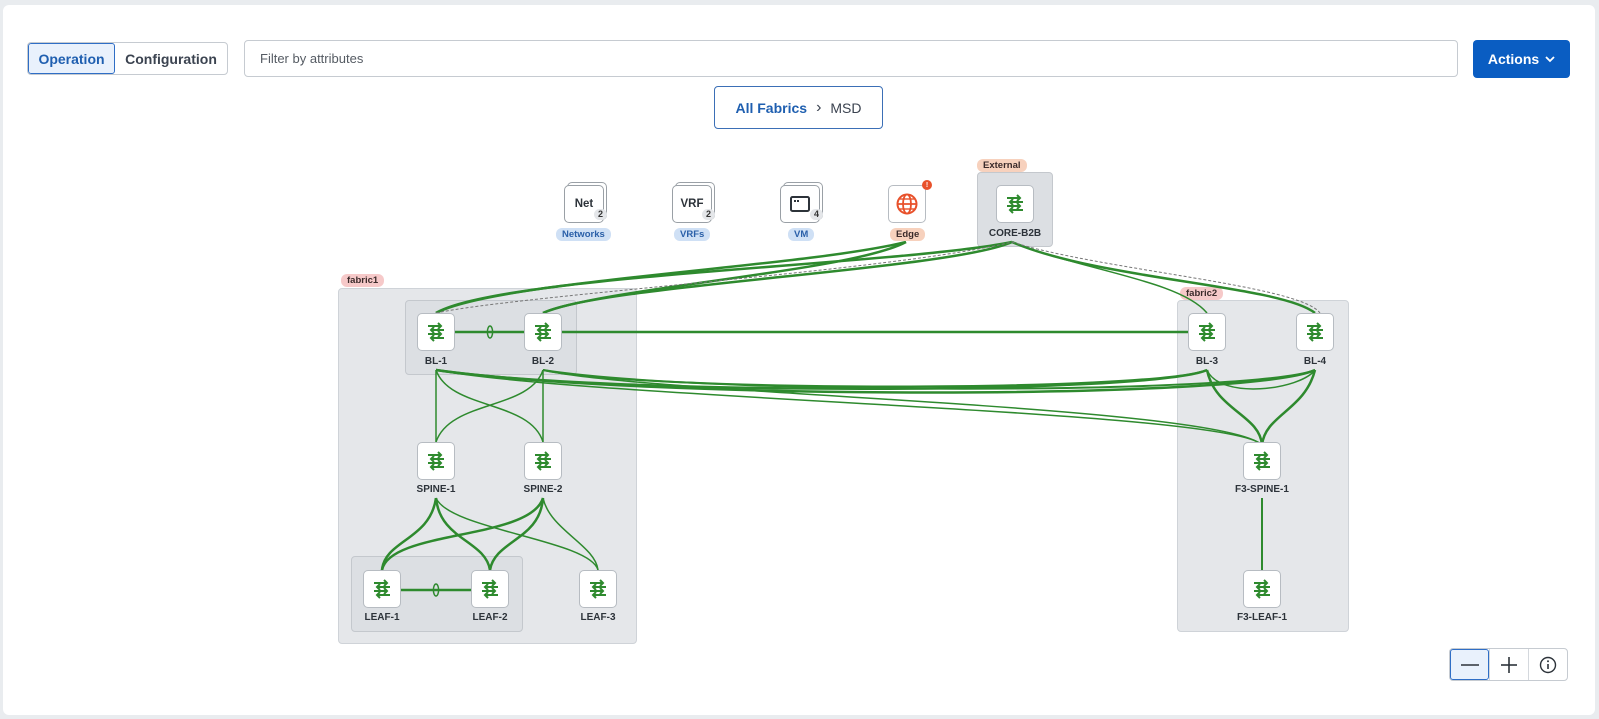  Describe the element at coordinates (908, 234) in the screenshot. I see `edge-label: Edge` at that location.